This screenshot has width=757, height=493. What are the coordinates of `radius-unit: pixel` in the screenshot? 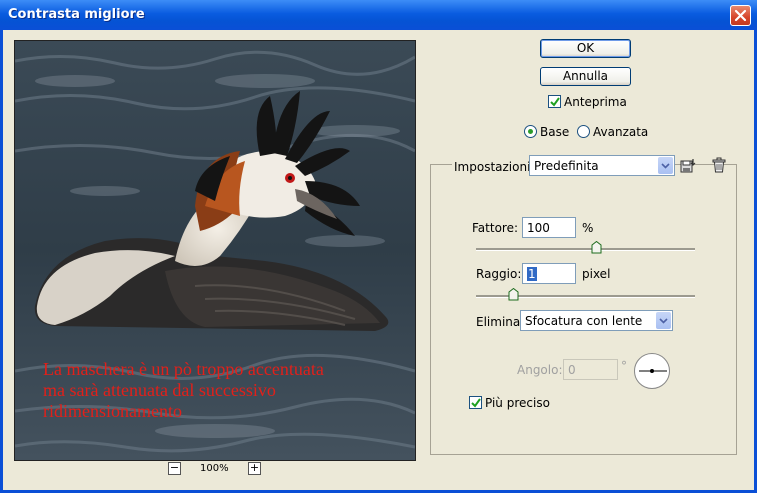 It's located at (596, 274).